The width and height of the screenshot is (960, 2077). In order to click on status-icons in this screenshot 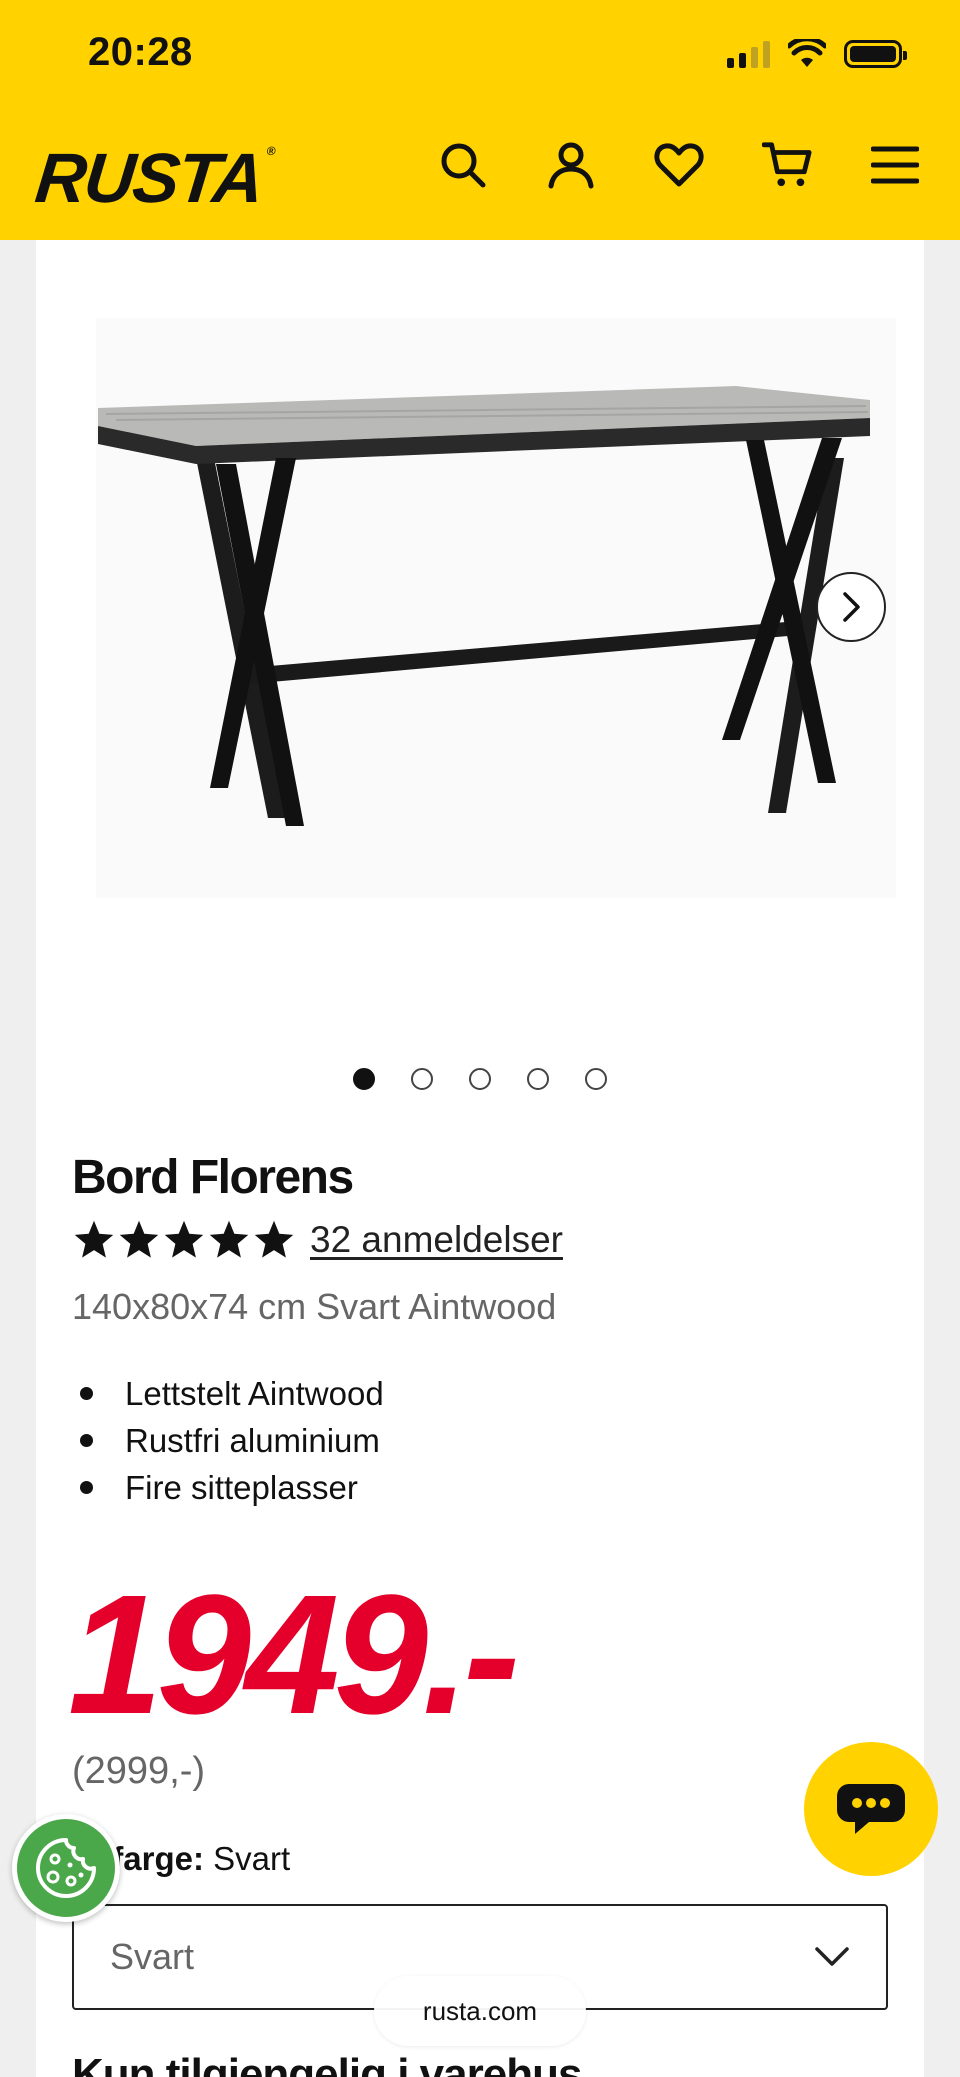, I will do `click(817, 54)`.